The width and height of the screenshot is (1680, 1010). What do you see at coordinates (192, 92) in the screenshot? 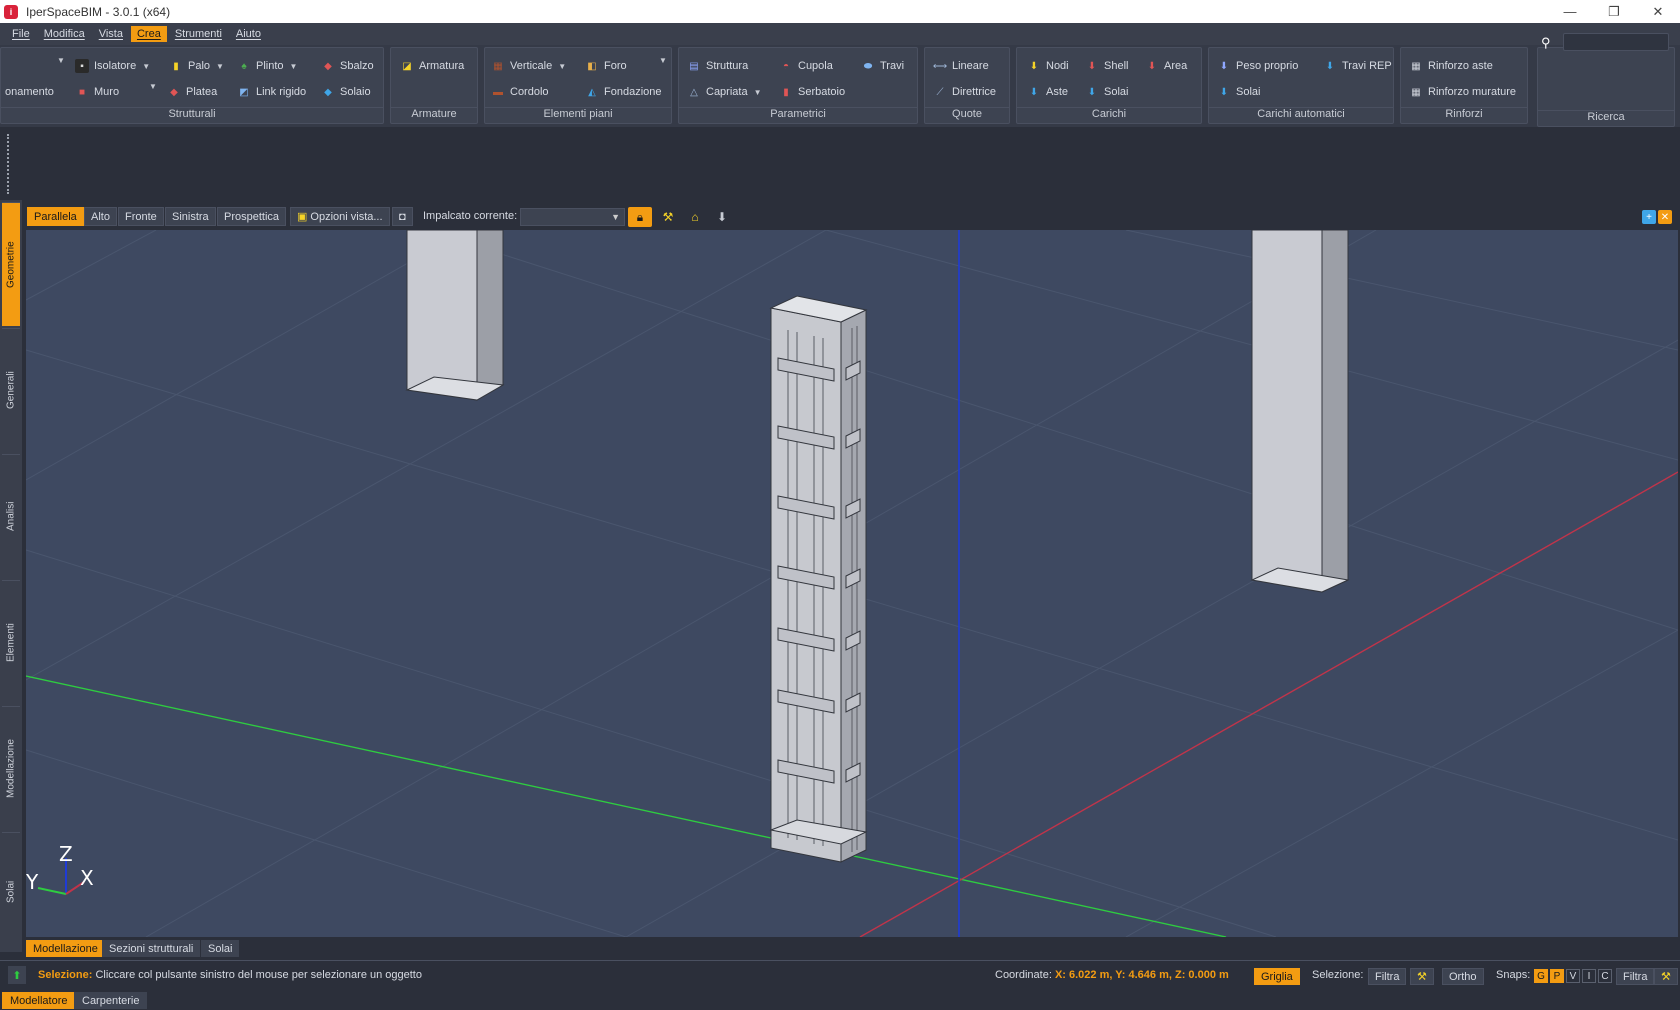
I see `platea-button: ◆ Platea` at bounding box center [192, 92].